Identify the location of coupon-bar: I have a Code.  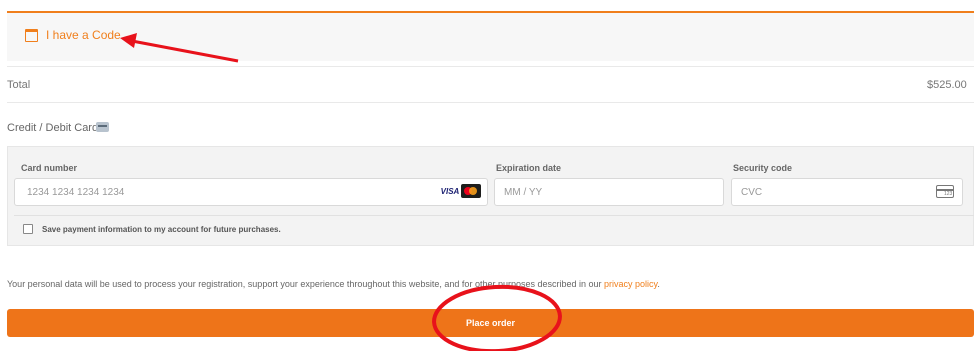
(490, 36).